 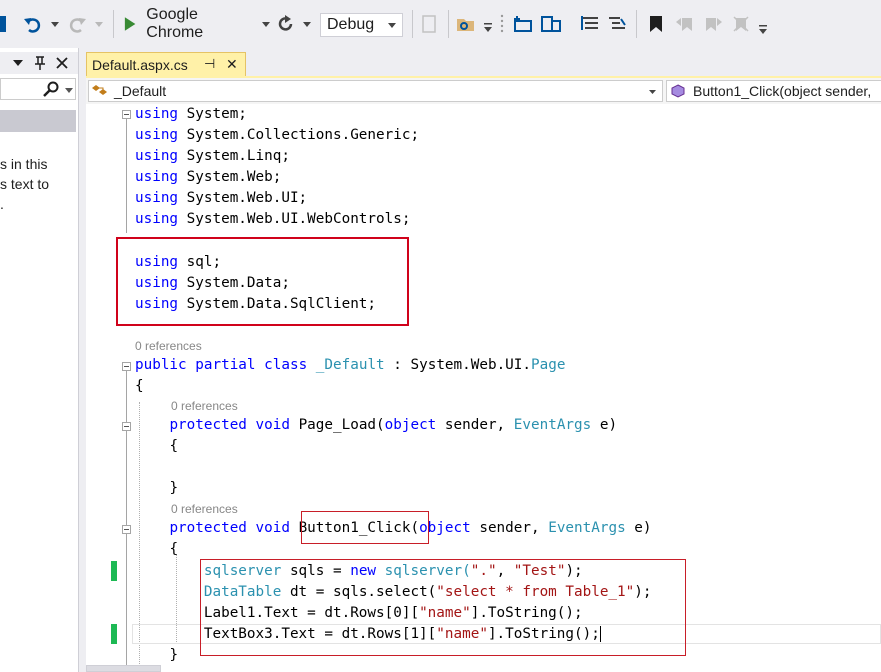 I want to click on keyword-class: class, so click(x=286, y=365).